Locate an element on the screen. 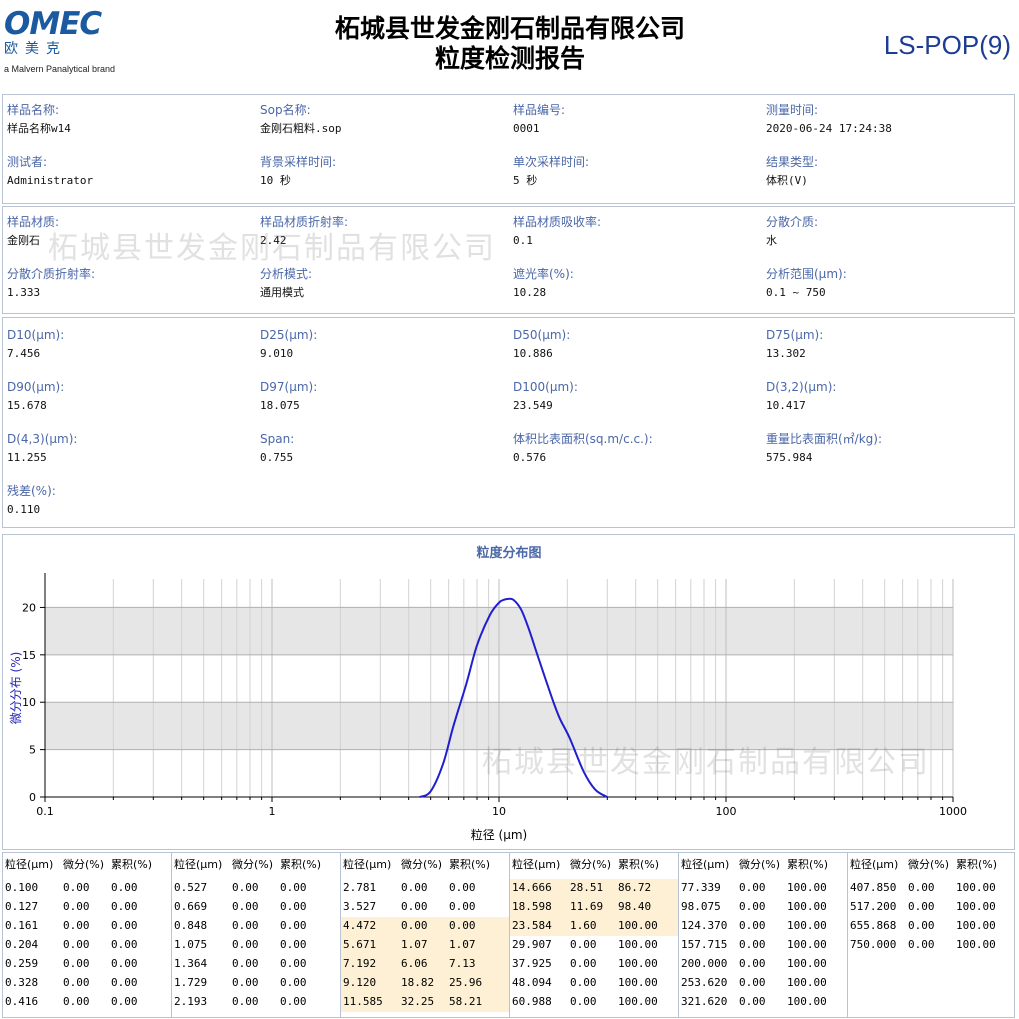  table-cell: 1.60 is located at coordinates (583, 925).